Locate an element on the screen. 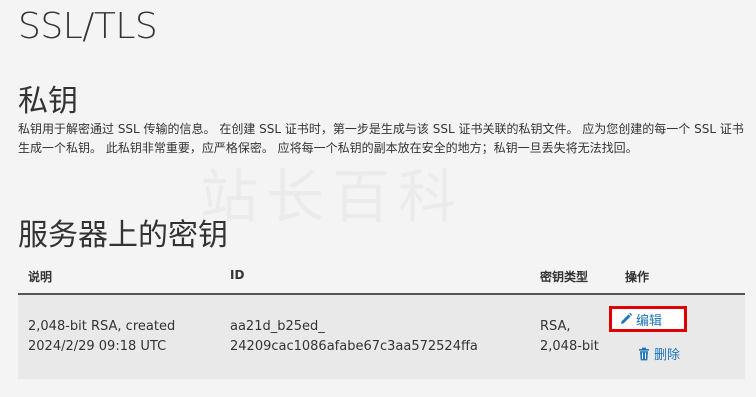  private-keys-heading: 私钥 is located at coordinates (48, 101).